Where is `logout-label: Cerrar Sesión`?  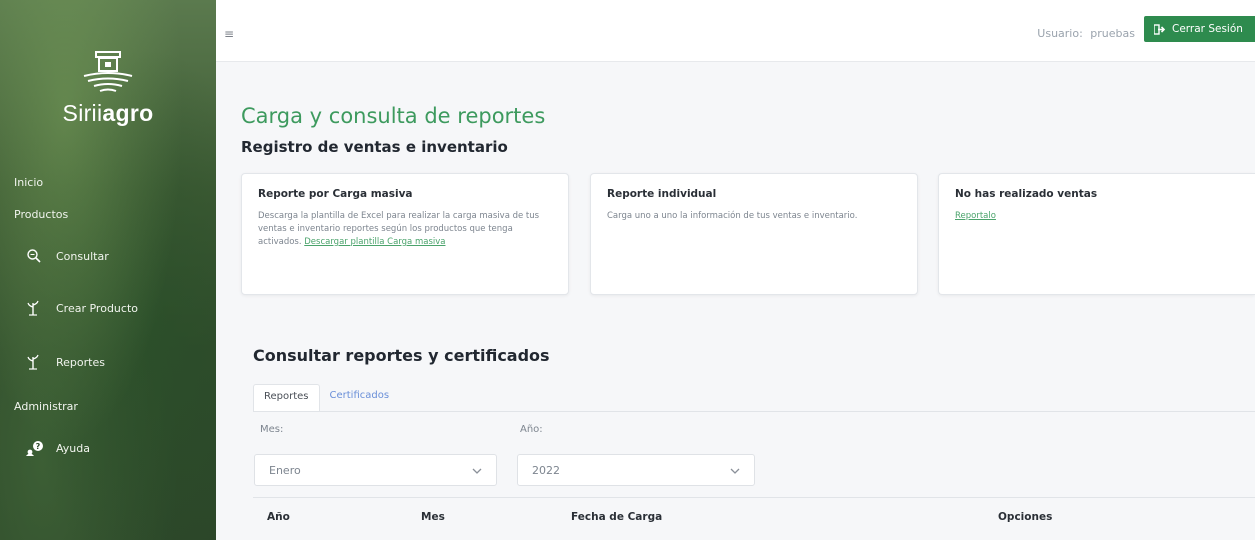 logout-label: Cerrar Sesión is located at coordinates (1207, 29).